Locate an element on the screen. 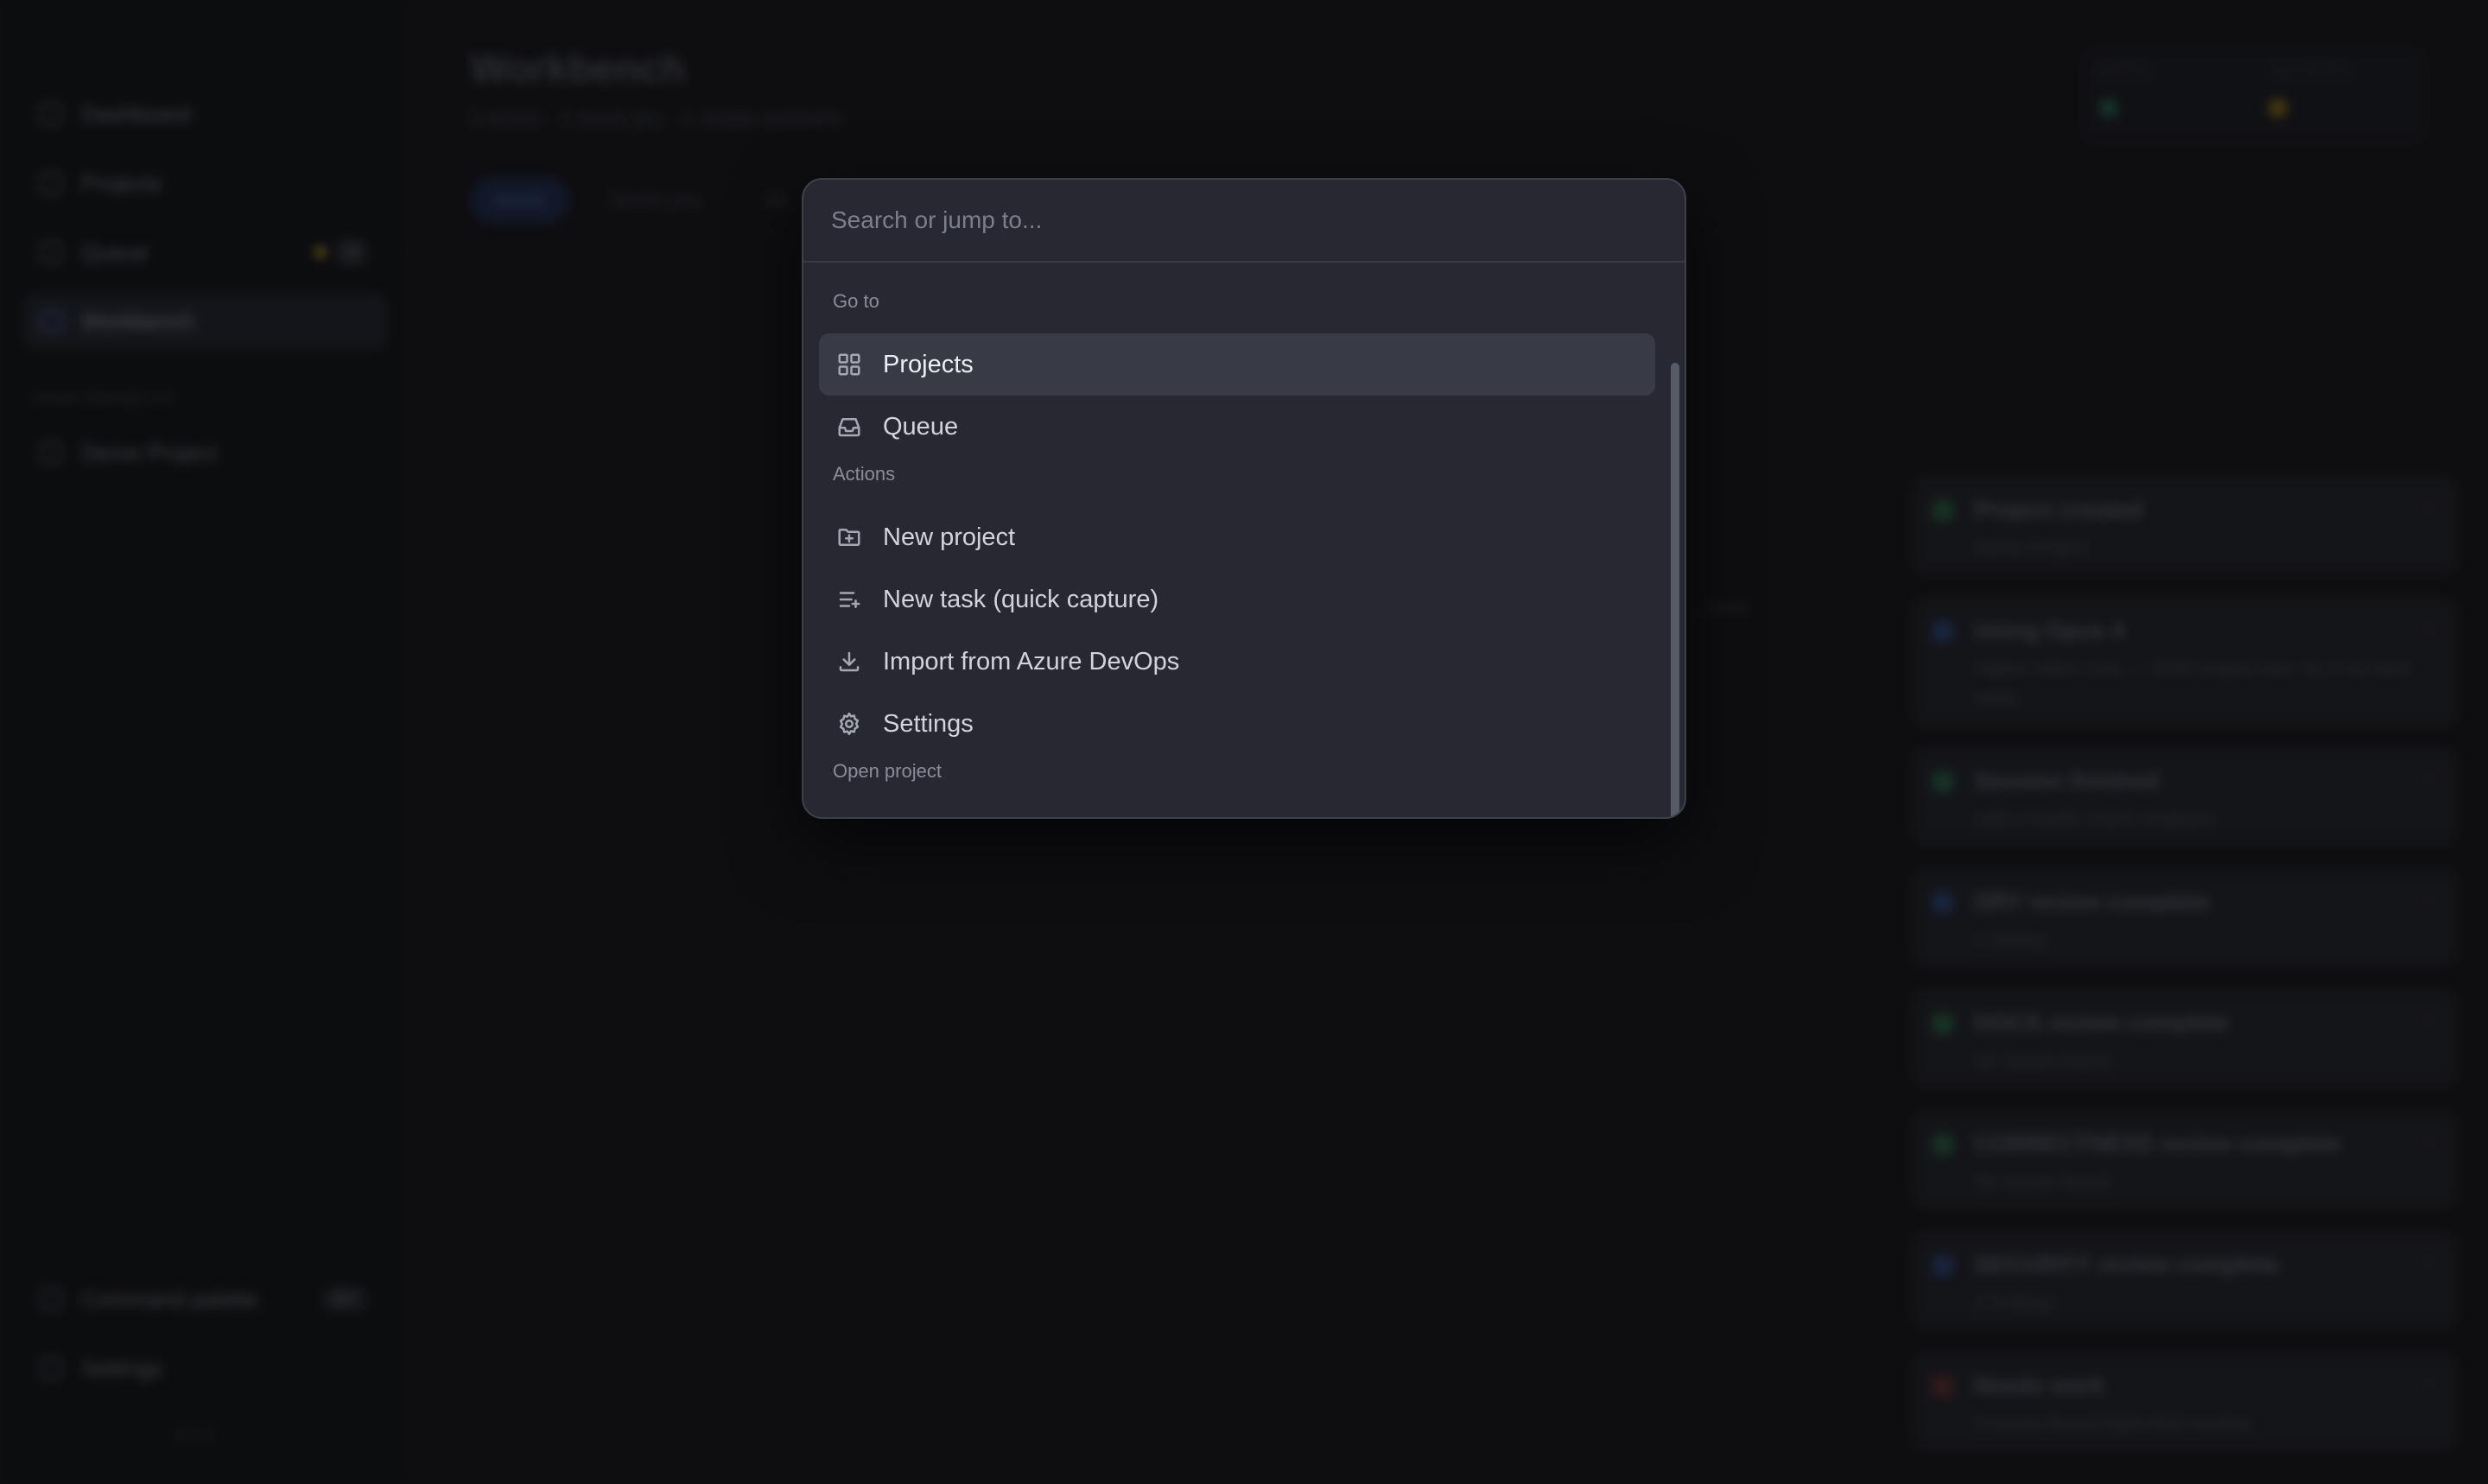 The width and height of the screenshot is (2488, 1484). command-item-settings: Settings is located at coordinates (1237, 724).